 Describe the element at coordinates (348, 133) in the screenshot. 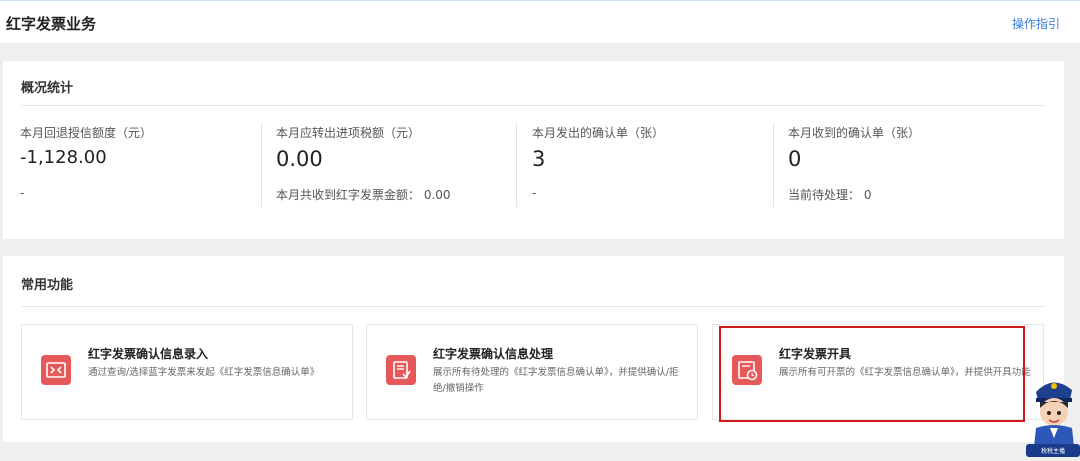

I see `stat-label: 本月应转出进项税额（元）` at that location.